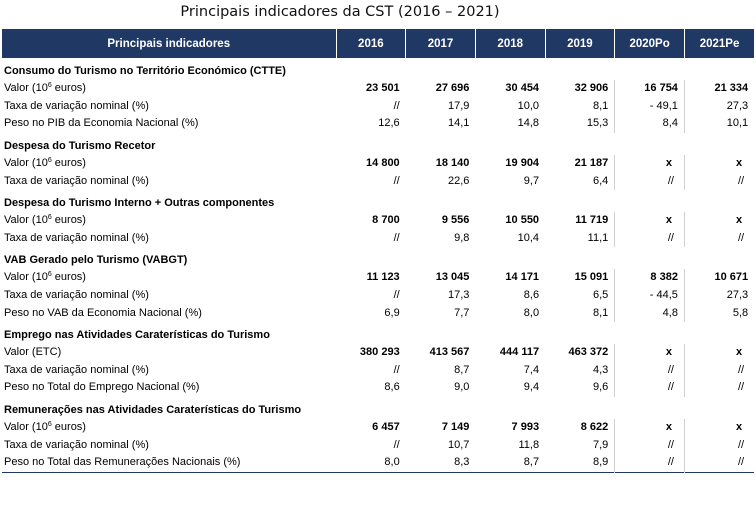 Image resolution: width=756 pixels, height=514 pixels. What do you see at coordinates (80, 145) in the screenshot?
I see `section-heading: Despesa do Turismo Recetor` at bounding box center [80, 145].